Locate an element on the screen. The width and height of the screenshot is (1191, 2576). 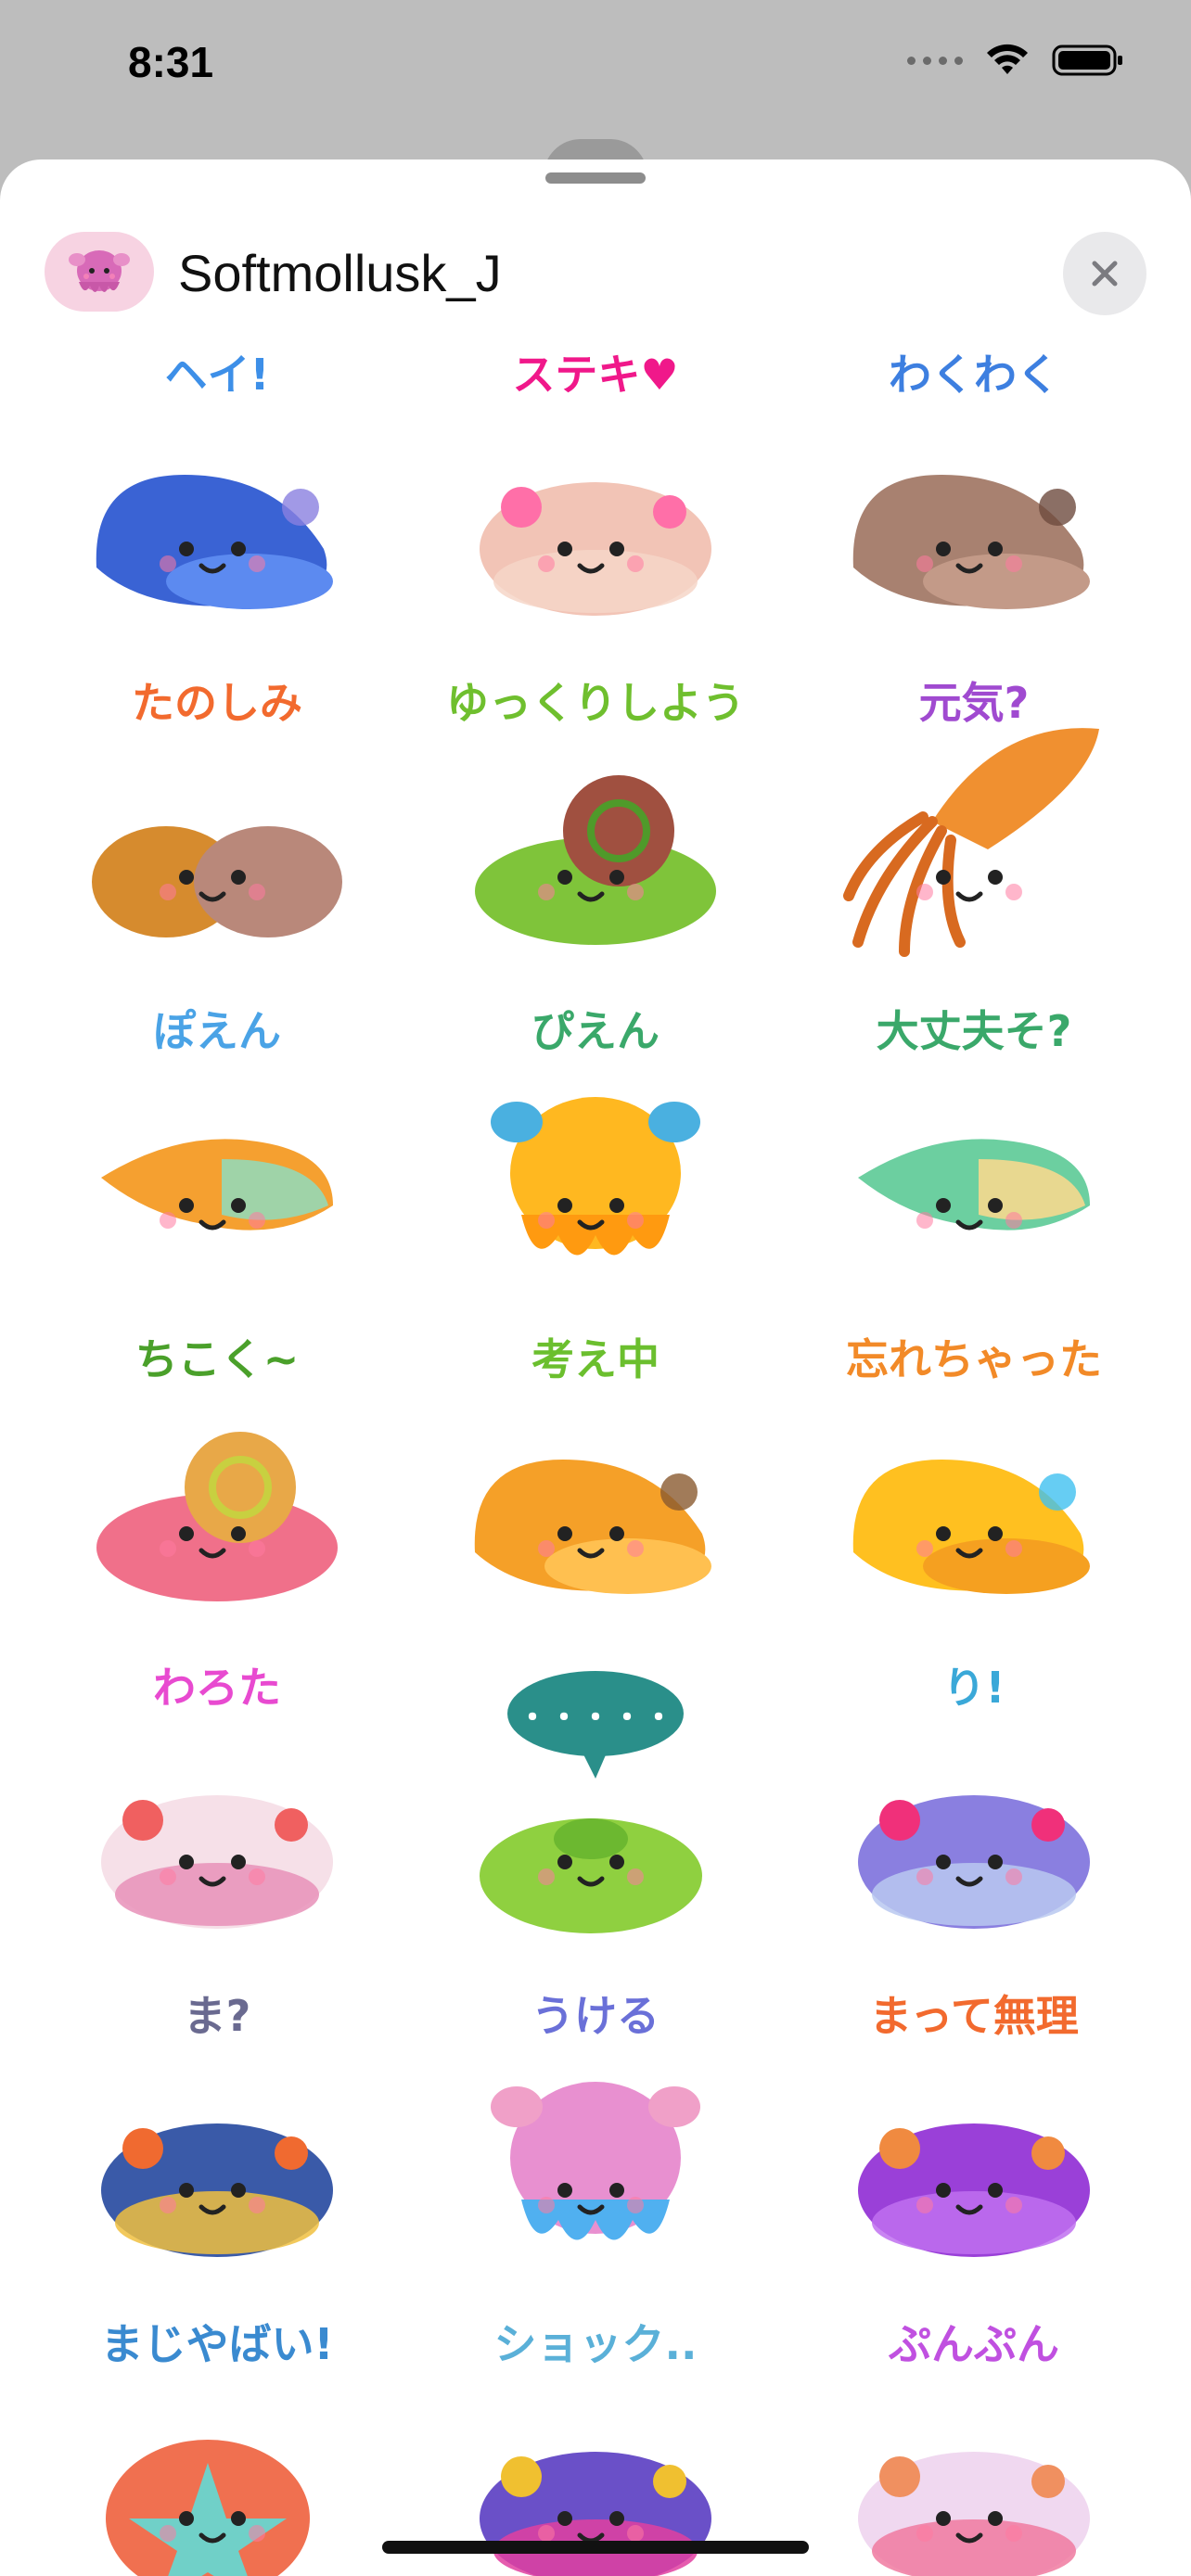
sticker-item: 忘れちゃった is located at coordinates (974, 1485).